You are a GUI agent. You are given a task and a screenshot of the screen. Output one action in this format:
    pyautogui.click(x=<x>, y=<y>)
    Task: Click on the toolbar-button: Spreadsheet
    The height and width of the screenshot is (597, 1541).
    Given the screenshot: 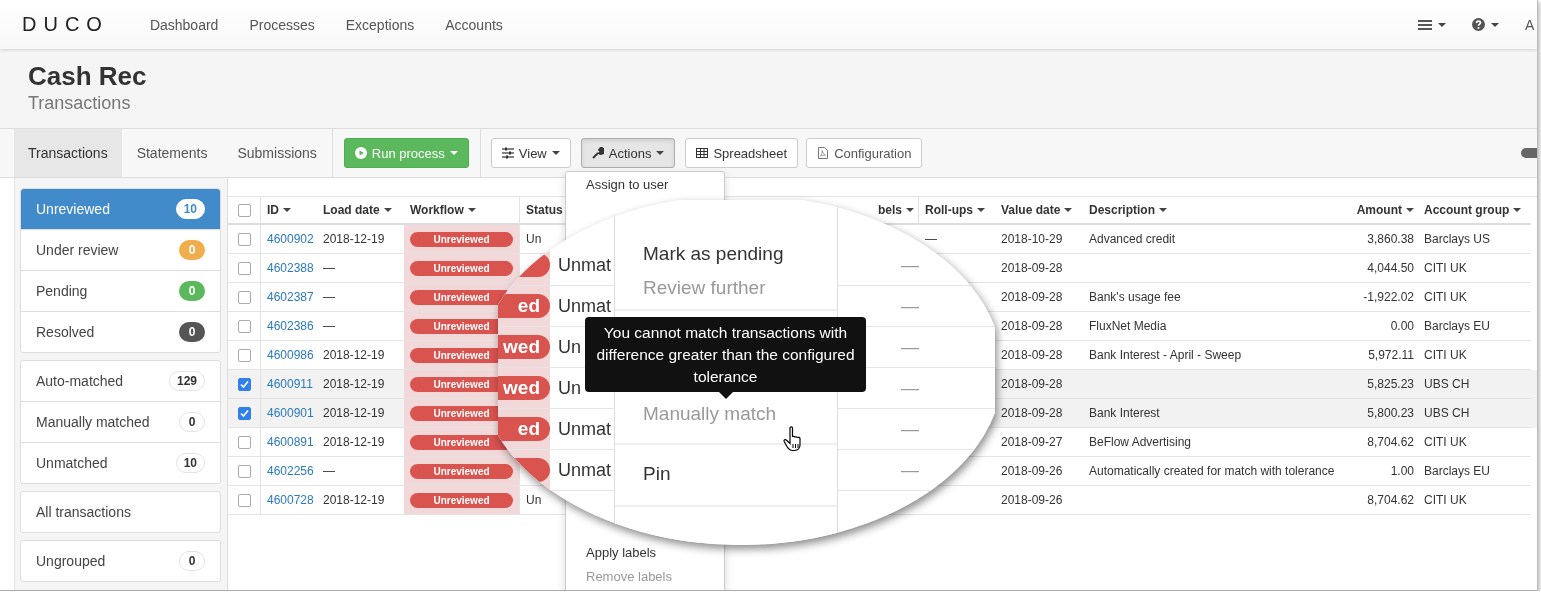 What is the action you would take?
    pyautogui.click(x=742, y=153)
    